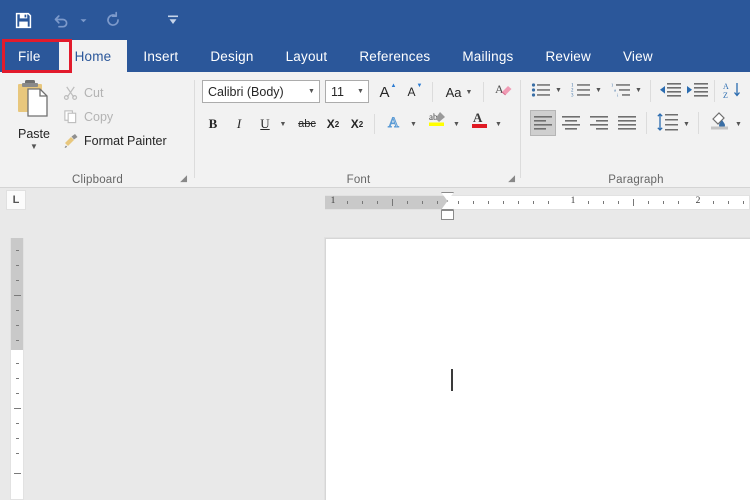 The height and width of the screenshot is (500, 750). I want to click on change-case-chevron-down-icon: ▼, so click(468, 92).